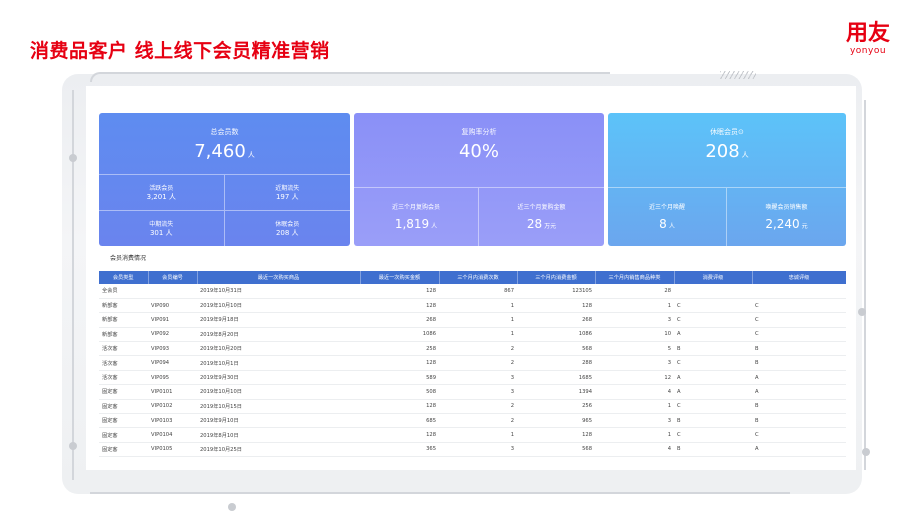 This screenshot has width=924, height=526. I want to click on active-members-cell: 活跃会员 3,201 人, so click(162, 192).